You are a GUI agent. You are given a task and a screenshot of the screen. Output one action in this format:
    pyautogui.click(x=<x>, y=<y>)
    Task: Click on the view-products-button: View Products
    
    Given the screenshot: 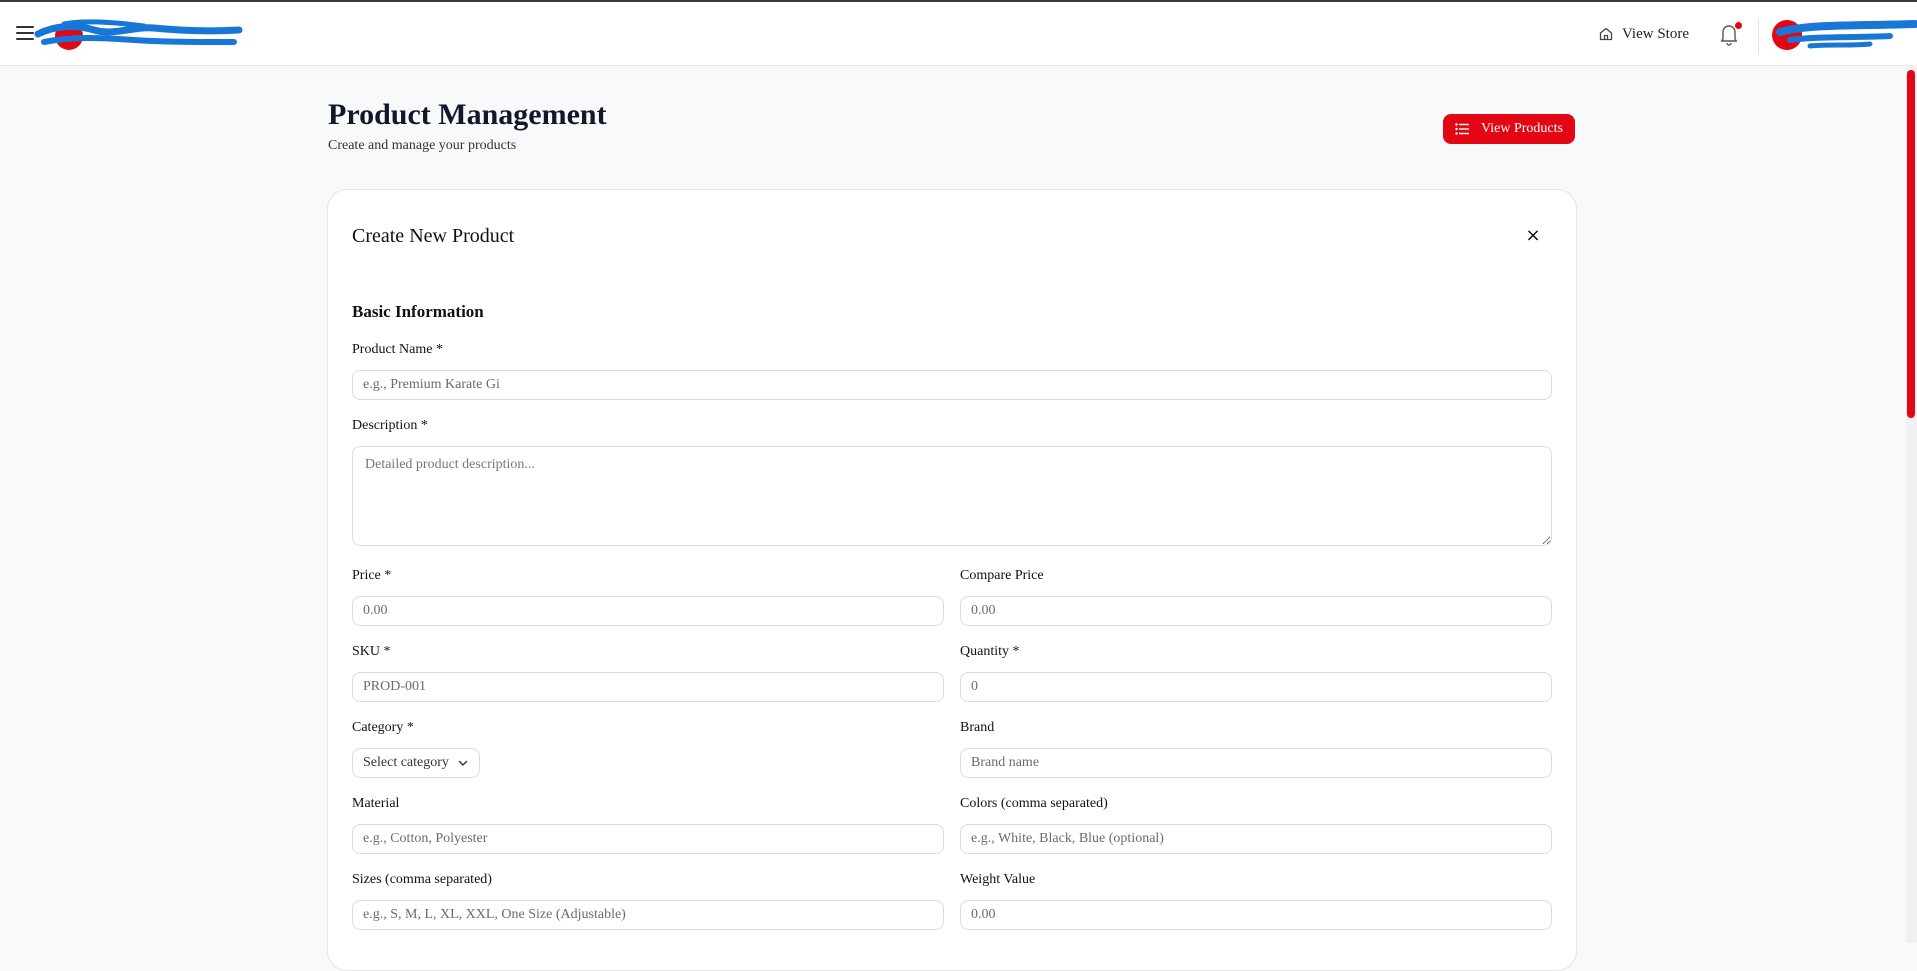 What is the action you would take?
    pyautogui.click(x=1509, y=129)
    